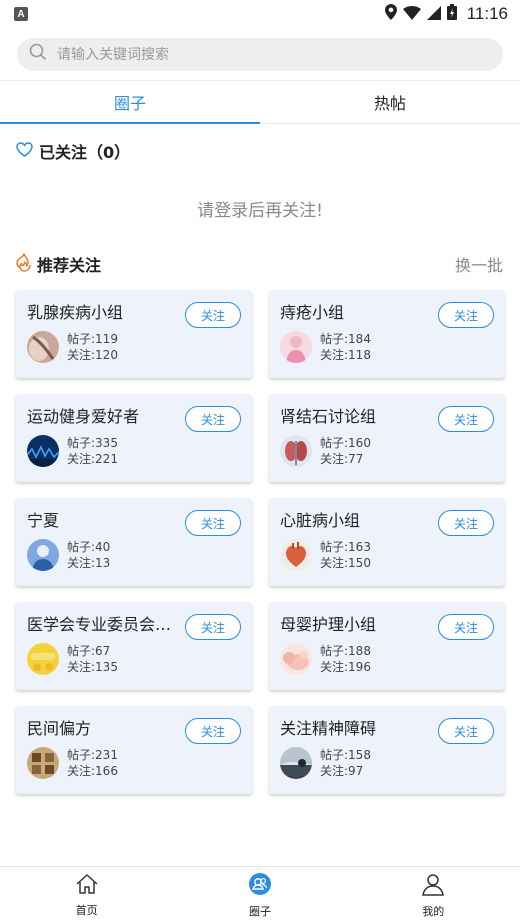 The height and width of the screenshot is (924, 520). What do you see at coordinates (75, 312) in the screenshot?
I see `group-name: 乳腺疾病小组` at bounding box center [75, 312].